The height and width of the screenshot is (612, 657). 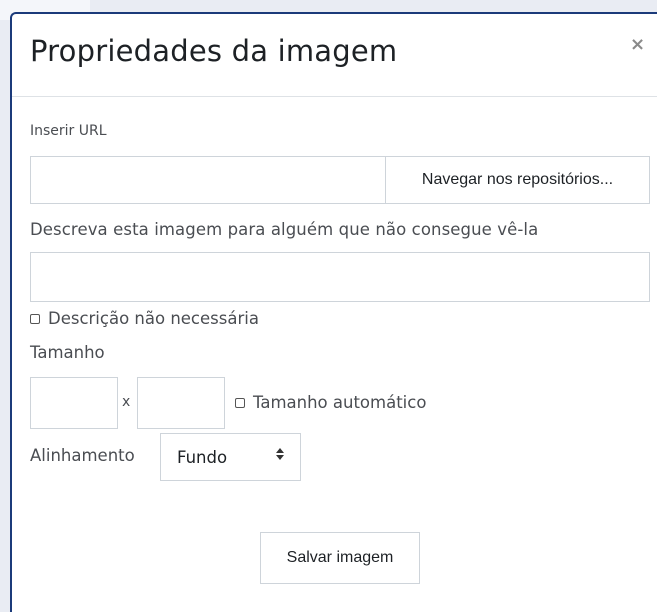 I want to click on auto-size-checkbox, so click(x=240, y=403).